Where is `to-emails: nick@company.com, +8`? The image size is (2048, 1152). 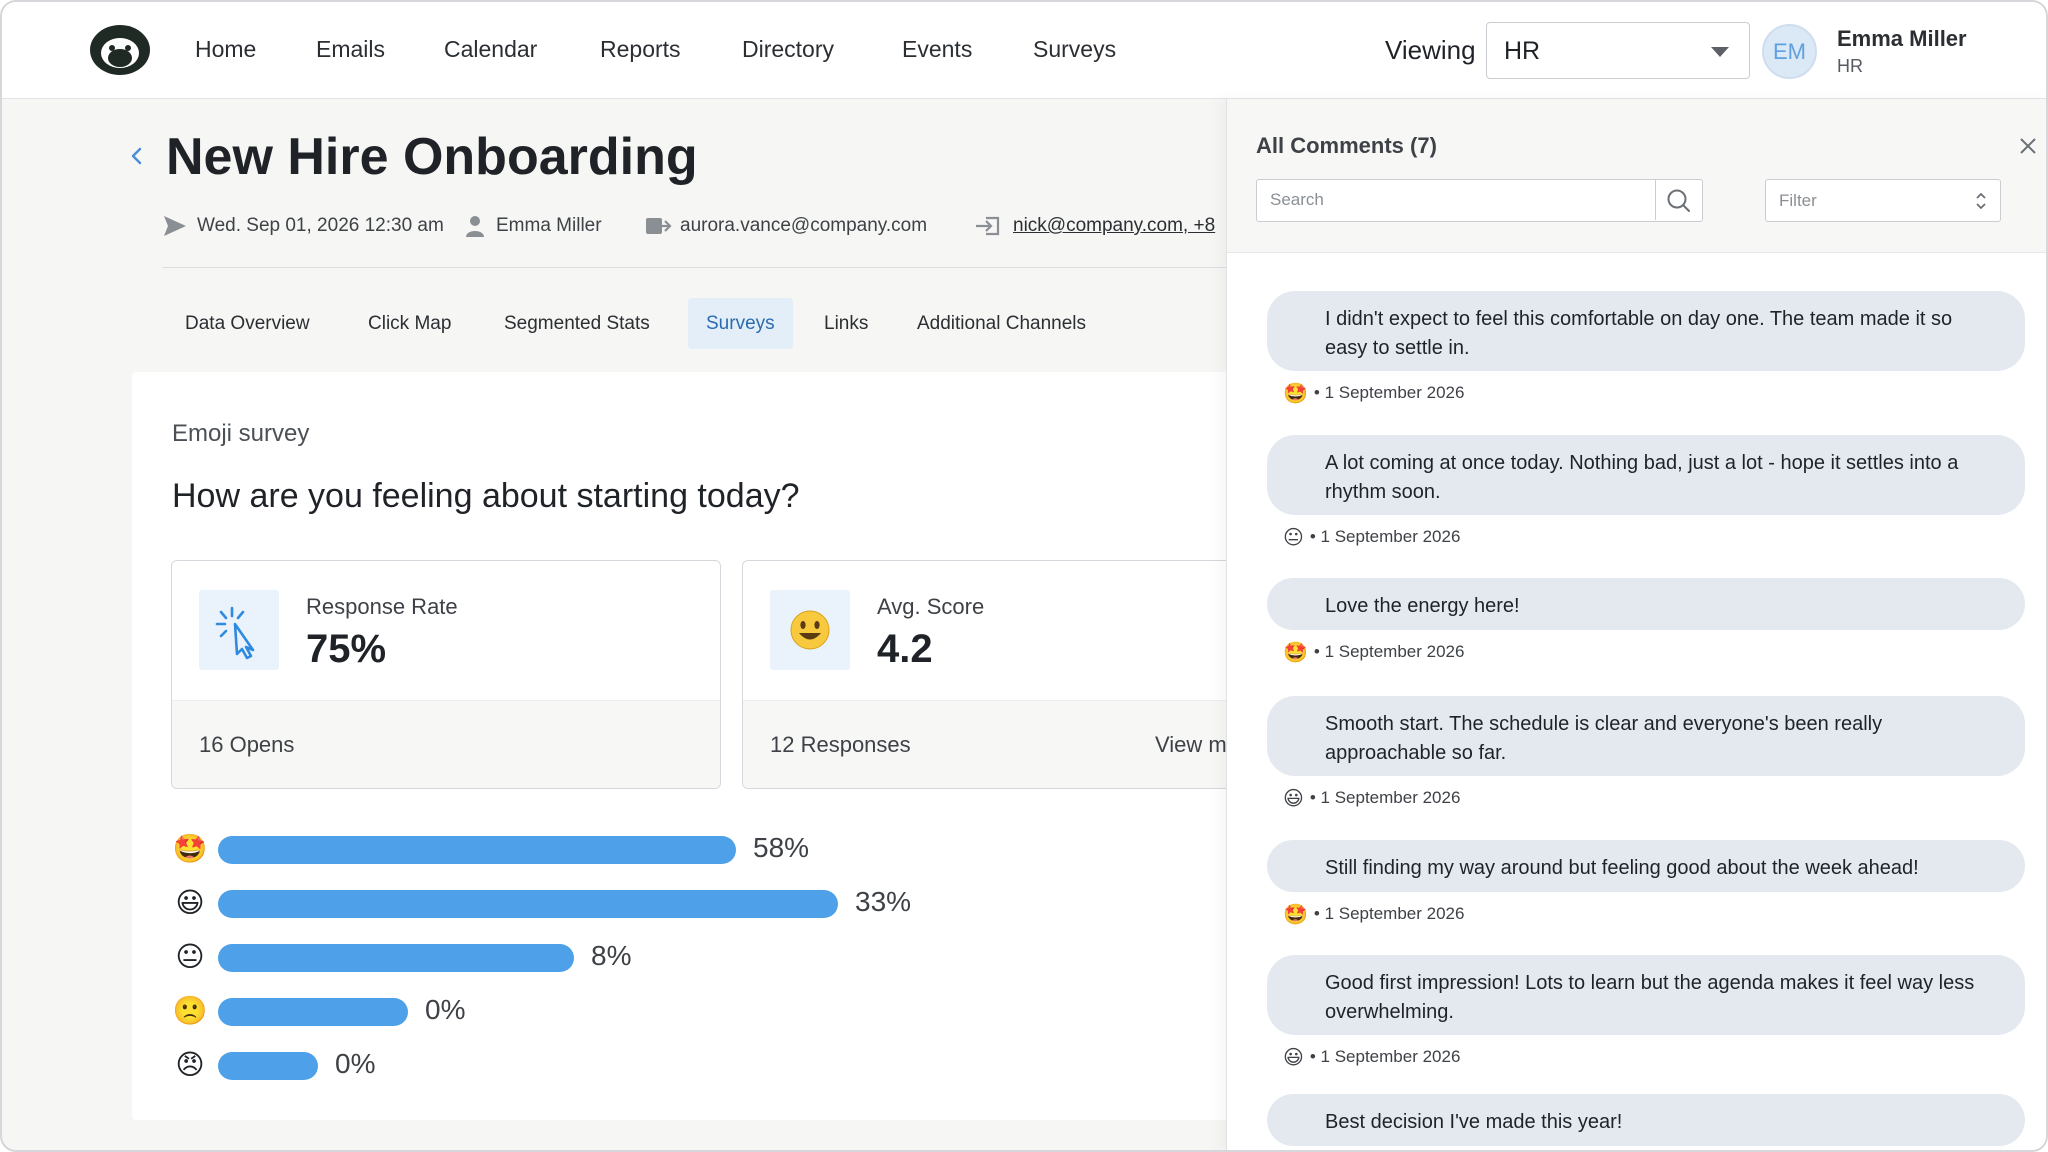
to-emails: nick@company.com, +8 is located at coordinates (1114, 226).